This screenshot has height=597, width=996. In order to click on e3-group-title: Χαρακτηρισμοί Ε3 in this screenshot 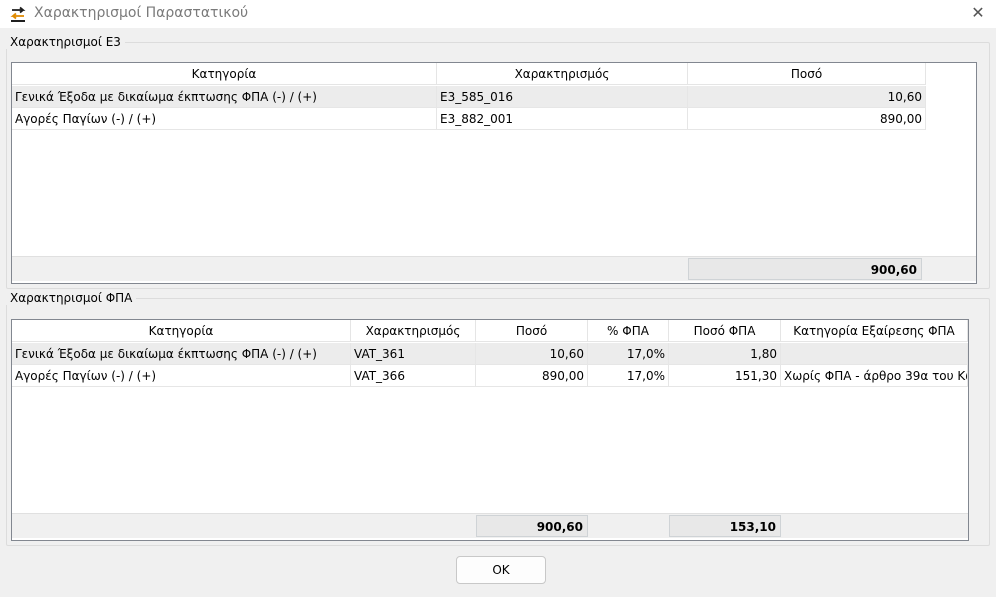, I will do `click(65, 42)`.